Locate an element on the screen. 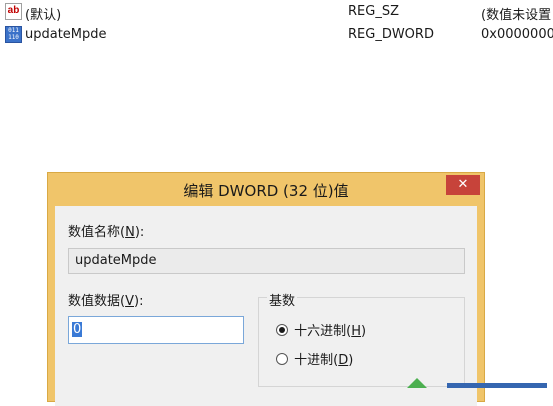  string-value-icon: ab is located at coordinates (13, 11).